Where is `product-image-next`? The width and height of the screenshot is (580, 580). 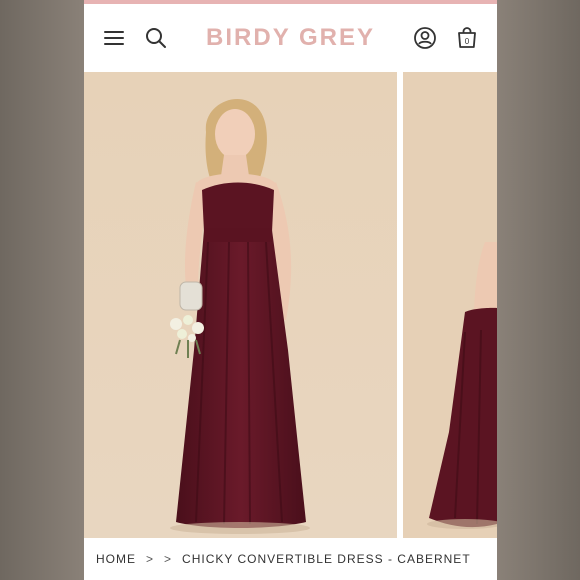 product-image-next is located at coordinates (450, 305).